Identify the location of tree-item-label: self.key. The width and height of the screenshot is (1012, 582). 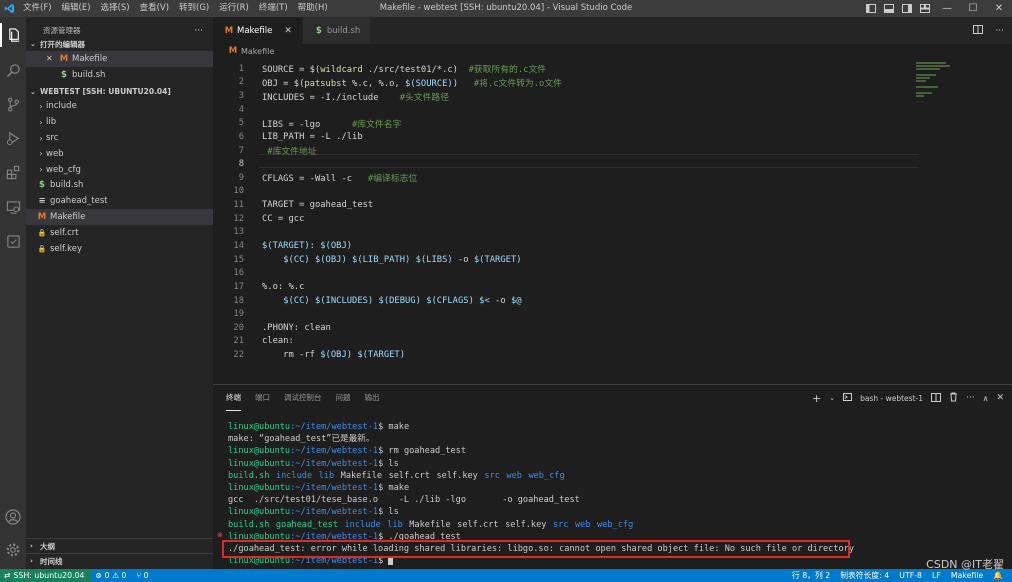
(66, 248).